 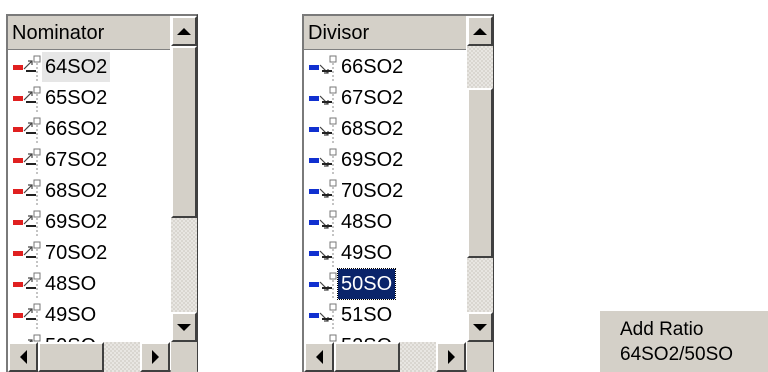 I want to click on list-item: 65SO2, so click(x=89, y=98).